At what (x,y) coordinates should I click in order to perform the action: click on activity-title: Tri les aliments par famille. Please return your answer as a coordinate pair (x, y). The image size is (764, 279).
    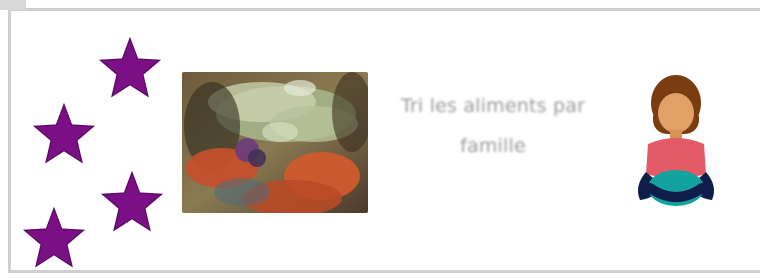
    Looking at the image, I should click on (493, 126).